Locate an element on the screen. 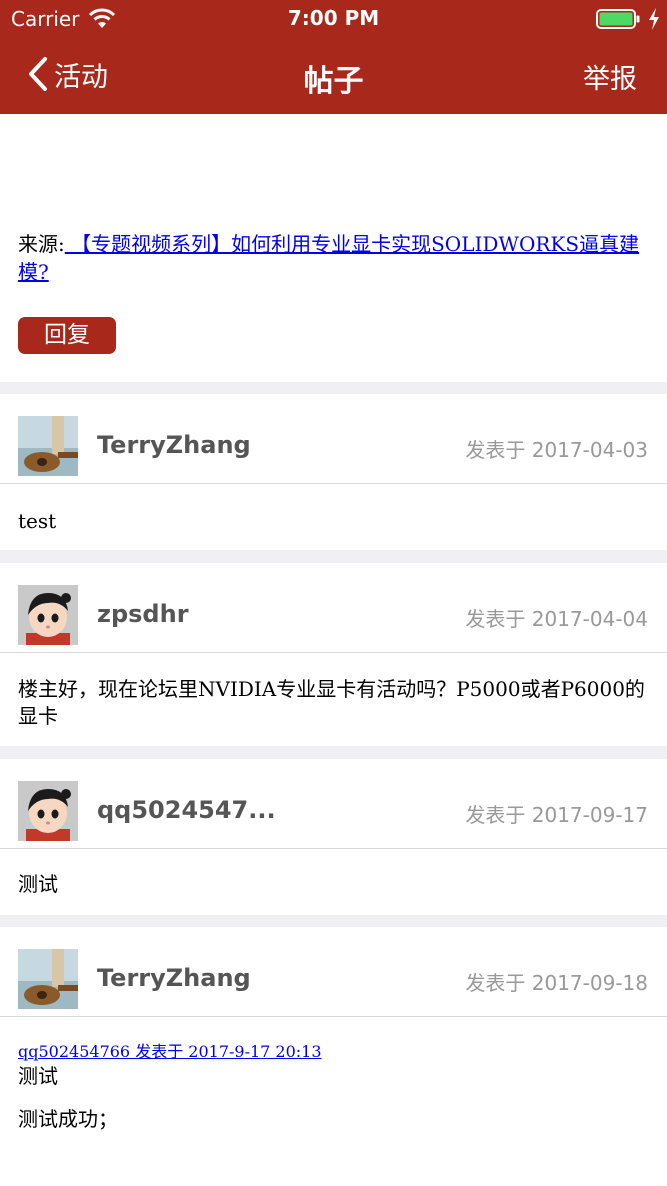 The height and width of the screenshot is (1186, 667). status-bar: Carrier 7:00 PM is located at coordinates (333, 19).